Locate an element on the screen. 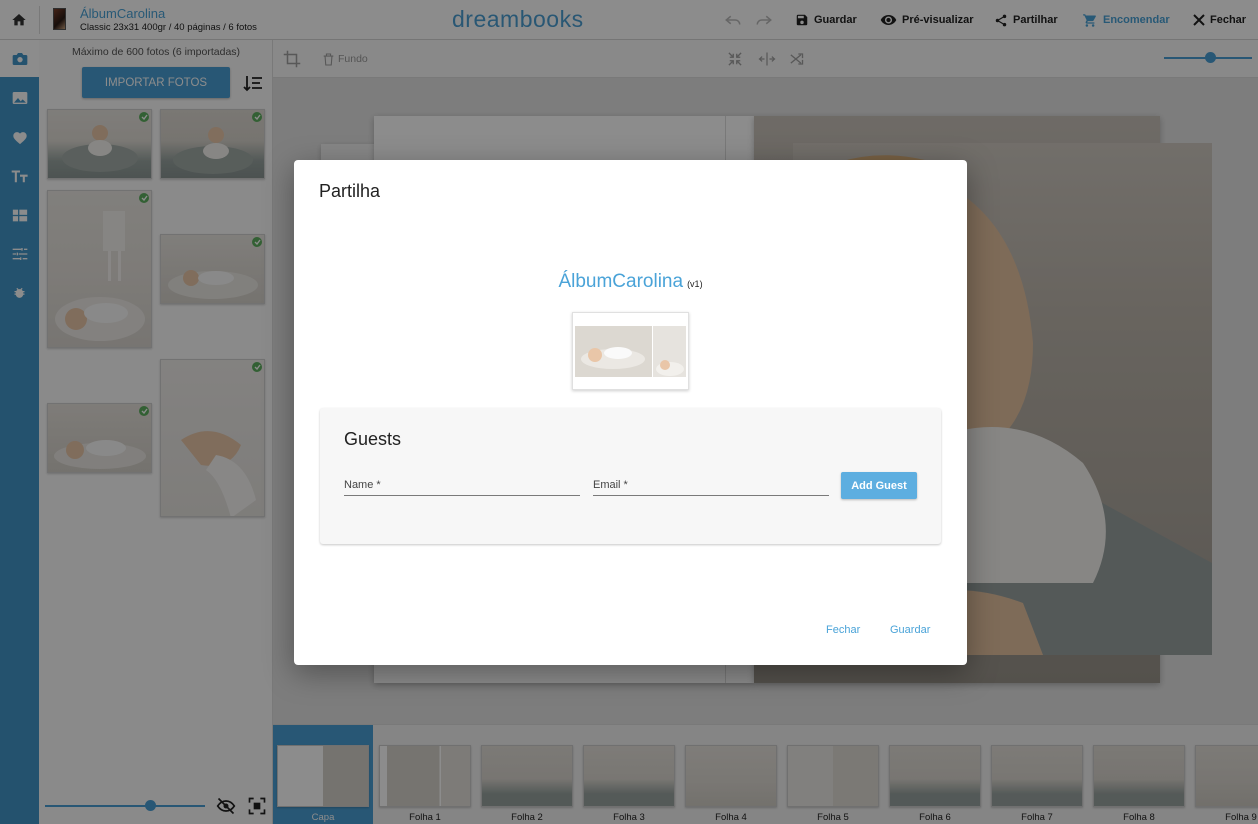  guests-title: Guests is located at coordinates (373, 439).